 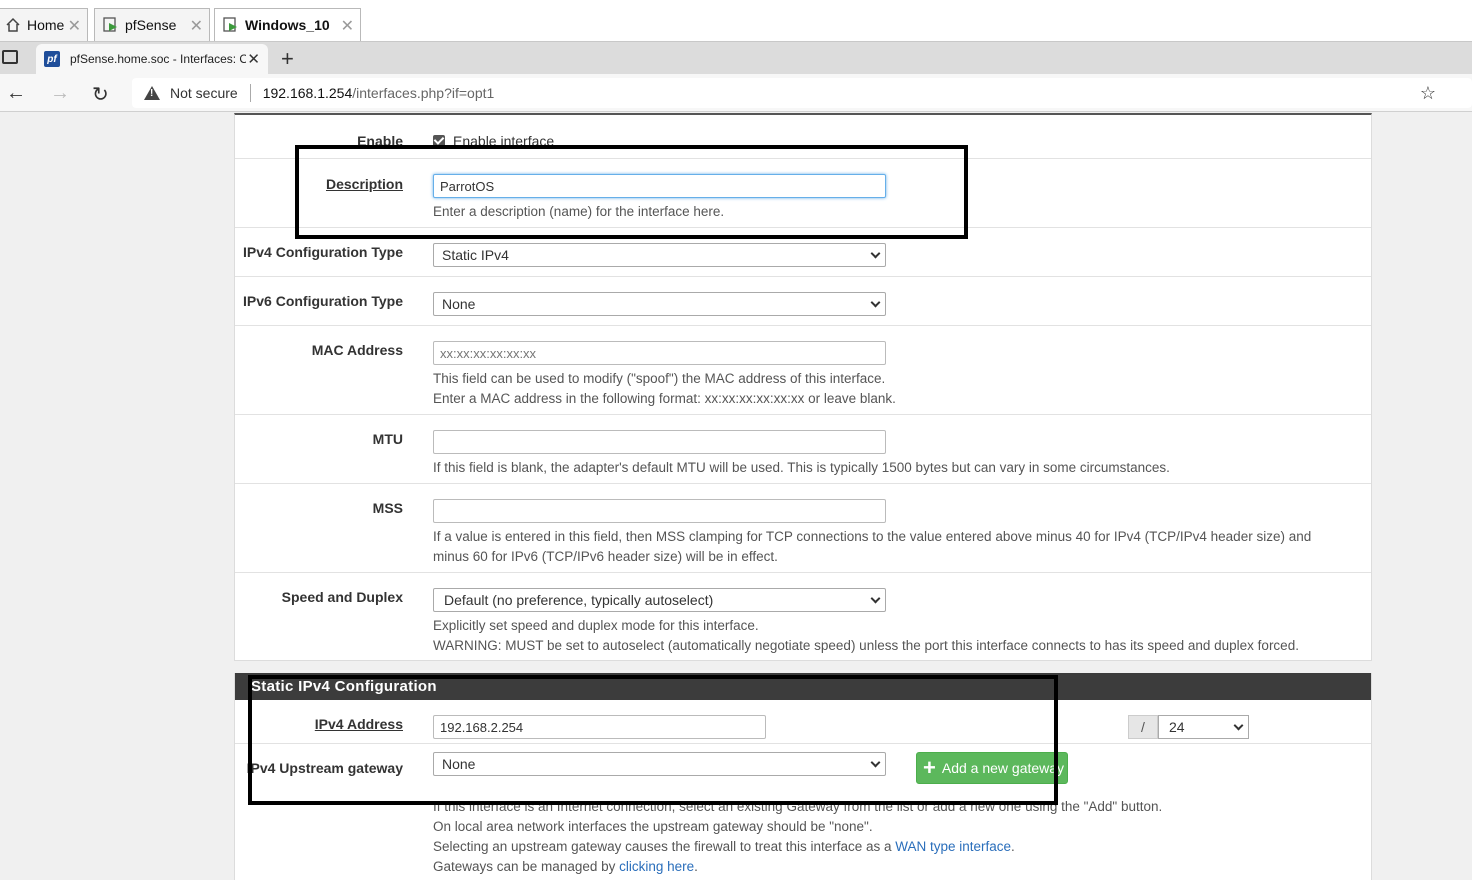 I want to click on favorite-star-icon: ☆, so click(x=1428, y=93).